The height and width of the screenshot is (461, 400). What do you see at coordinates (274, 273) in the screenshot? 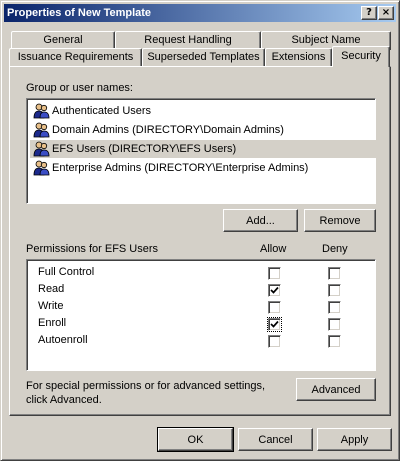
I see `full-control-allow-checkbox` at bounding box center [274, 273].